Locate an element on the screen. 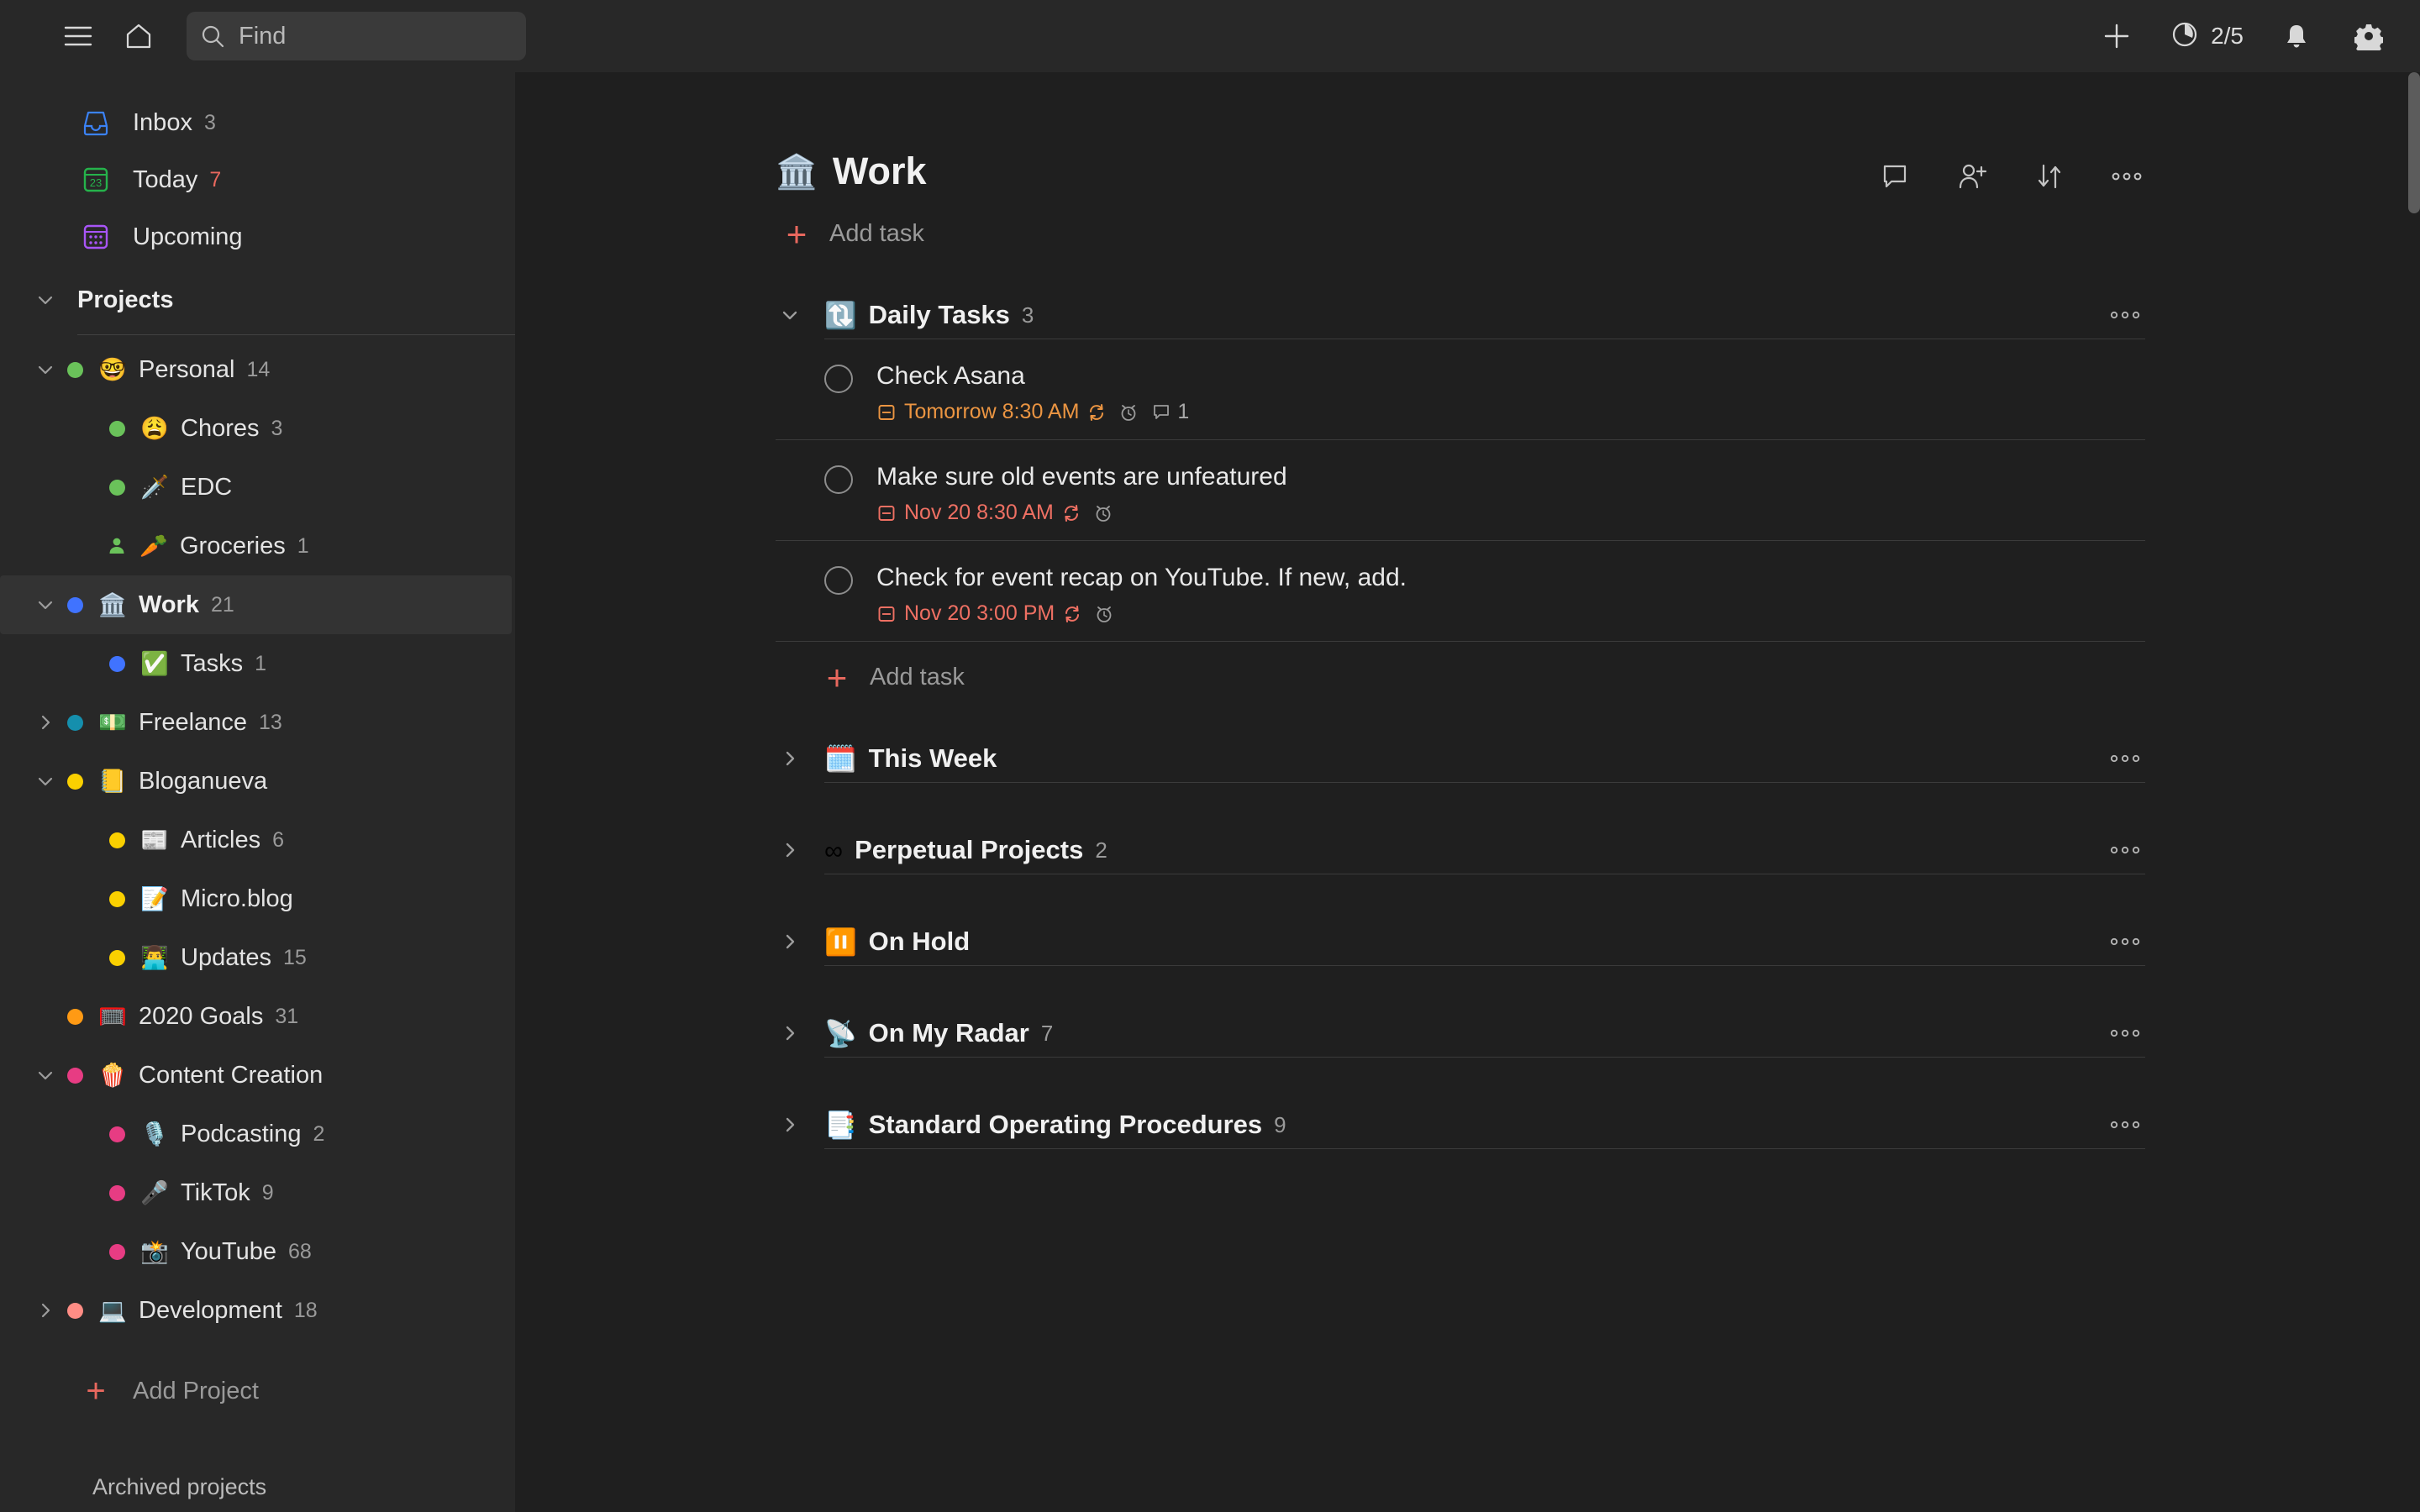 This screenshot has width=2420, height=1512. section-header: ⏸️ On Hold is located at coordinates (1460, 941).